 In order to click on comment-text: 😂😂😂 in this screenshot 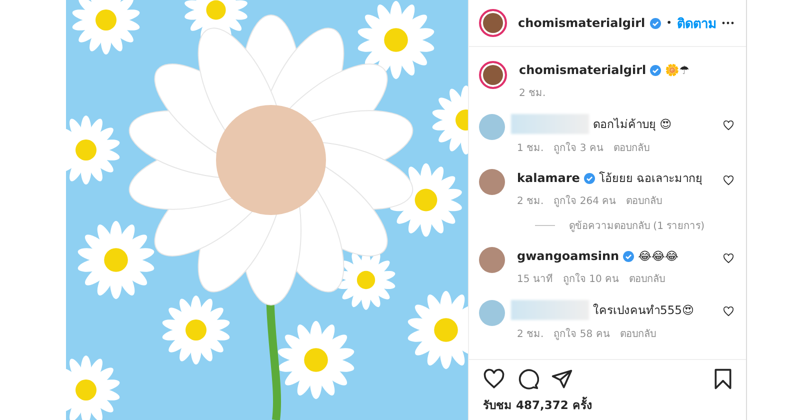, I will do `click(658, 256)`.